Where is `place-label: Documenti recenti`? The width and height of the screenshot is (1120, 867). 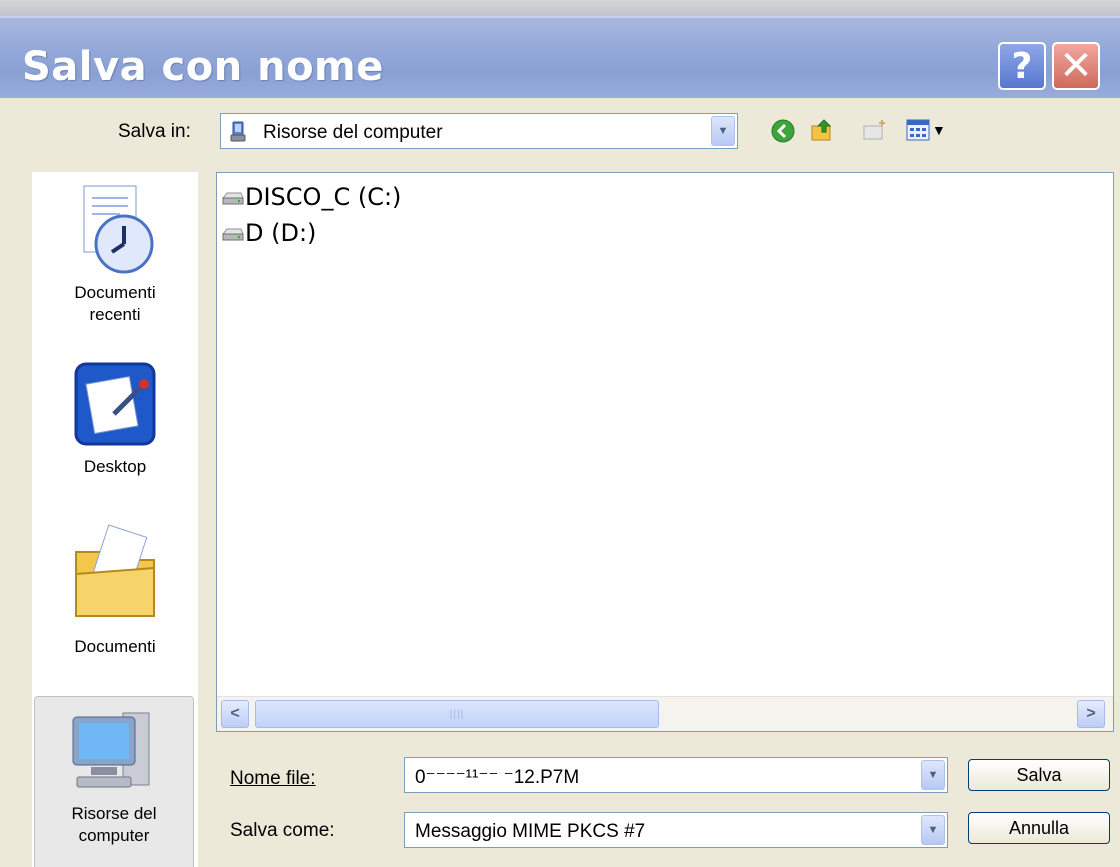 place-label: Documenti recenti is located at coordinates (115, 303).